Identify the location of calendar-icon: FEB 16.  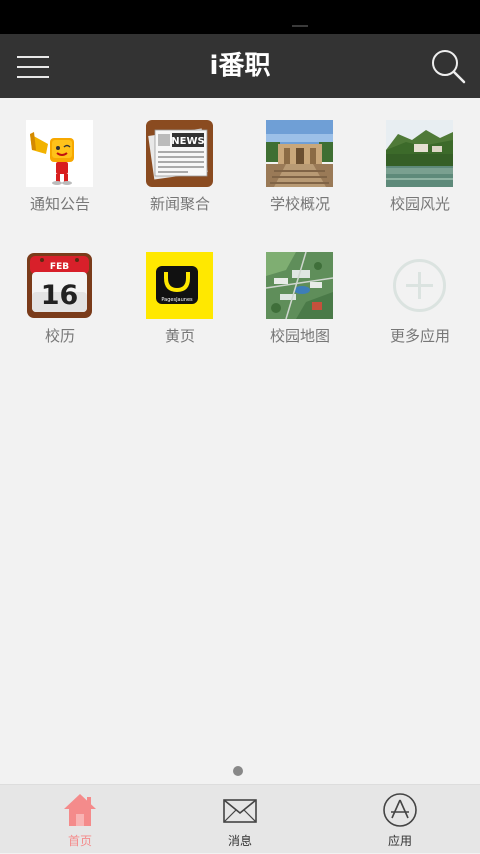
(59, 285).